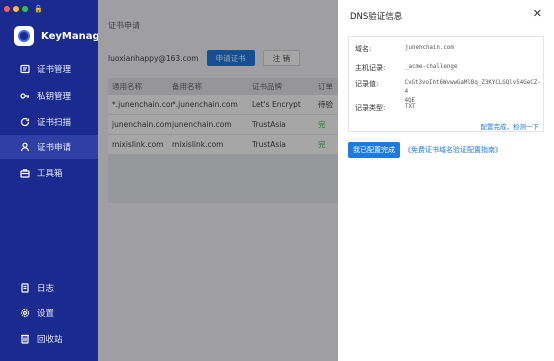 Image resolution: width=554 pixels, height=361 pixels. I want to click on domain-row: 域名: junenchain.com, so click(404, 49).